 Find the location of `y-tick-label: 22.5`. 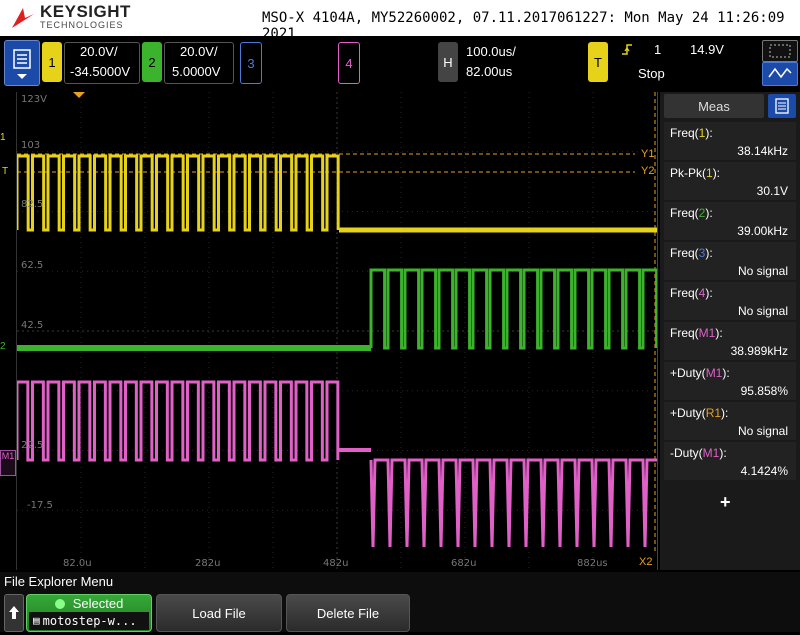

y-tick-label: 22.5 is located at coordinates (32, 445).